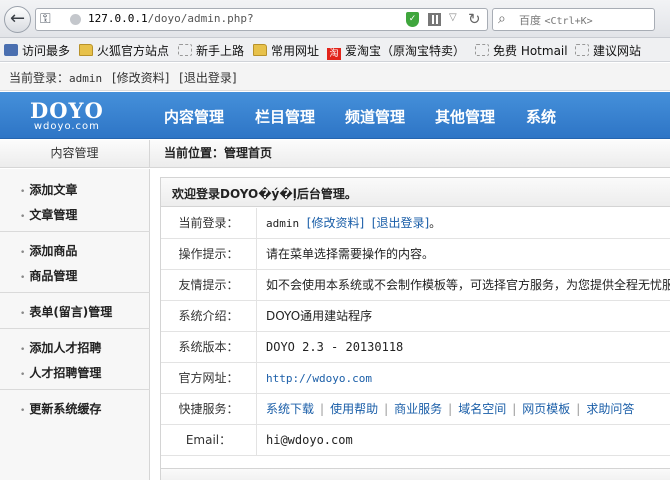 The width and height of the screenshot is (670, 480). Describe the element at coordinates (17, 19) in the screenshot. I see `back-arrow-icon: ←` at that location.